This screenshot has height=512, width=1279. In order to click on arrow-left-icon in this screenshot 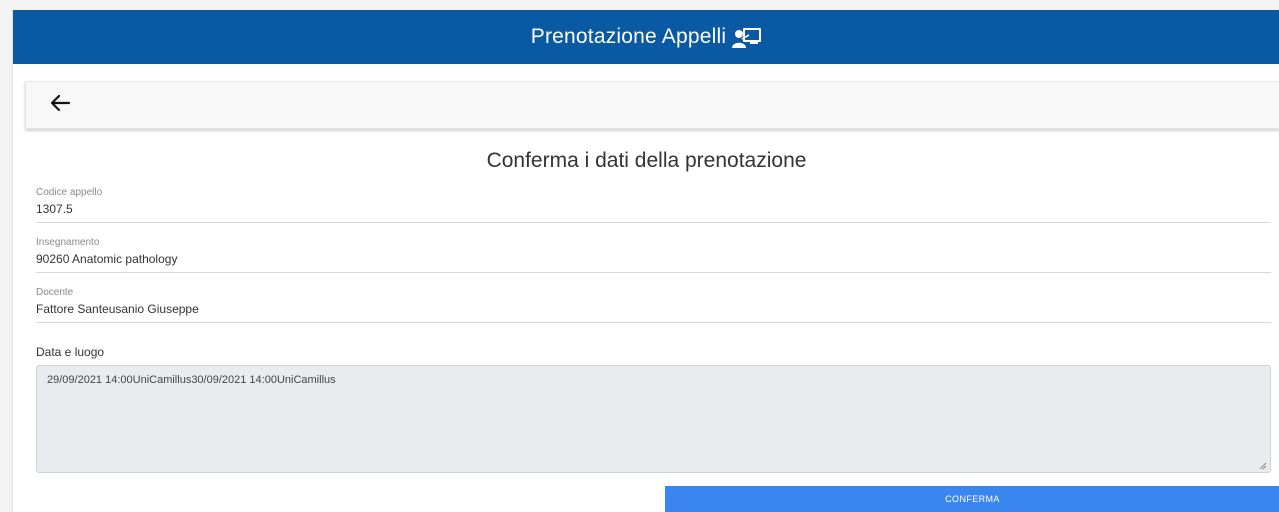, I will do `click(60, 105)`.